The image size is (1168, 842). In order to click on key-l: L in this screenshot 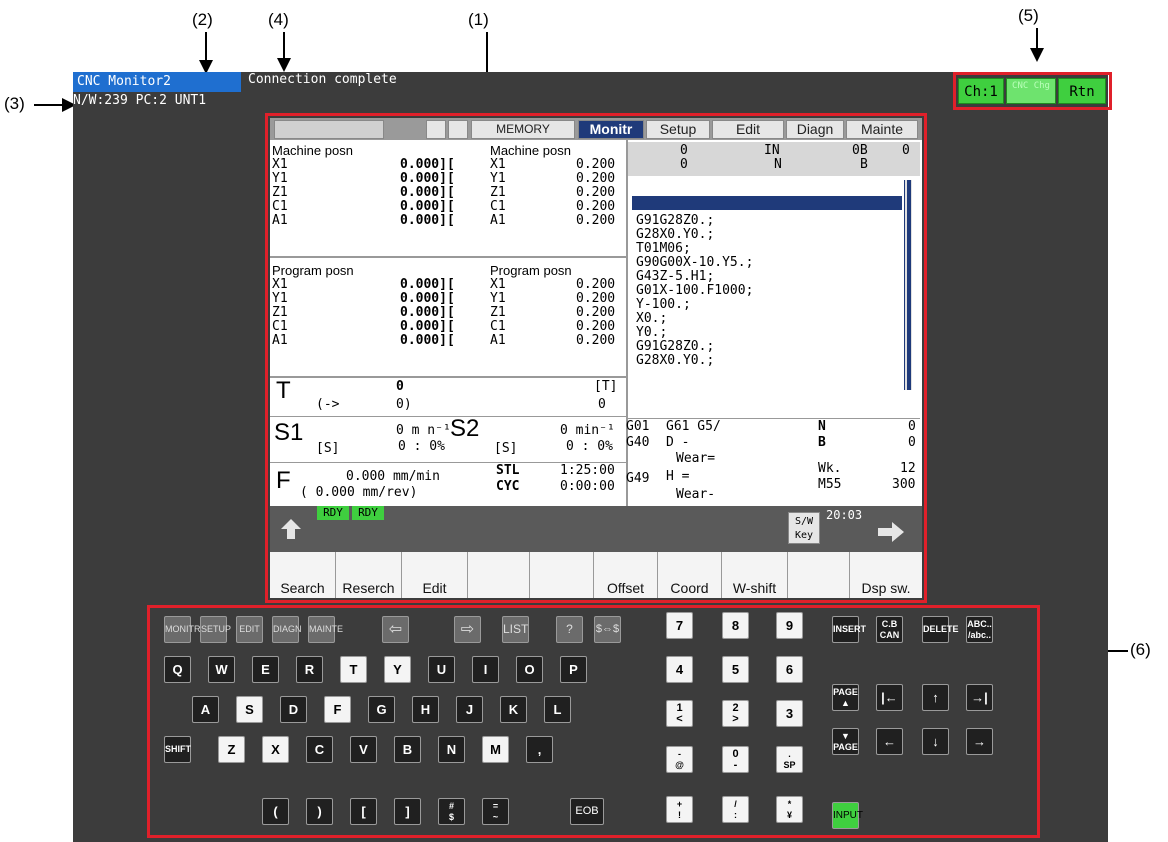, I will do `click(557, 709)`.